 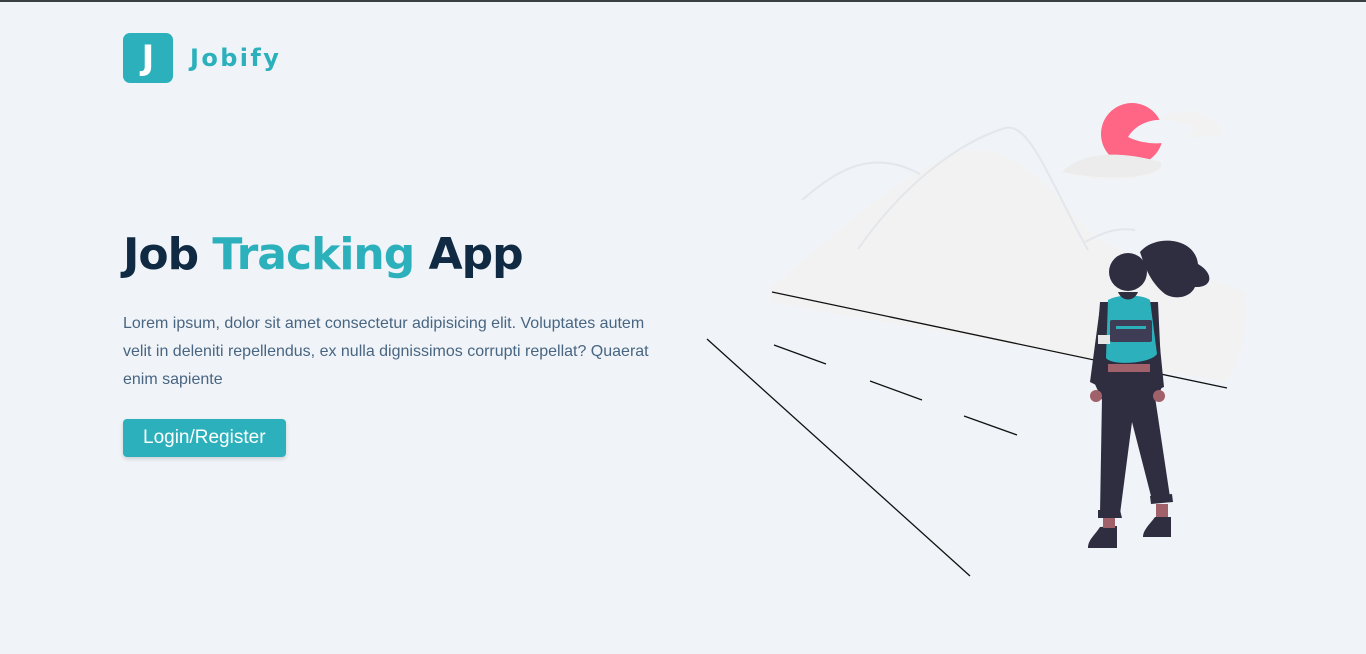 What do you see at coordinates (469, 254) in the screenshot?
I see `hero-title-part2: App` at bounding box center [469, 254].